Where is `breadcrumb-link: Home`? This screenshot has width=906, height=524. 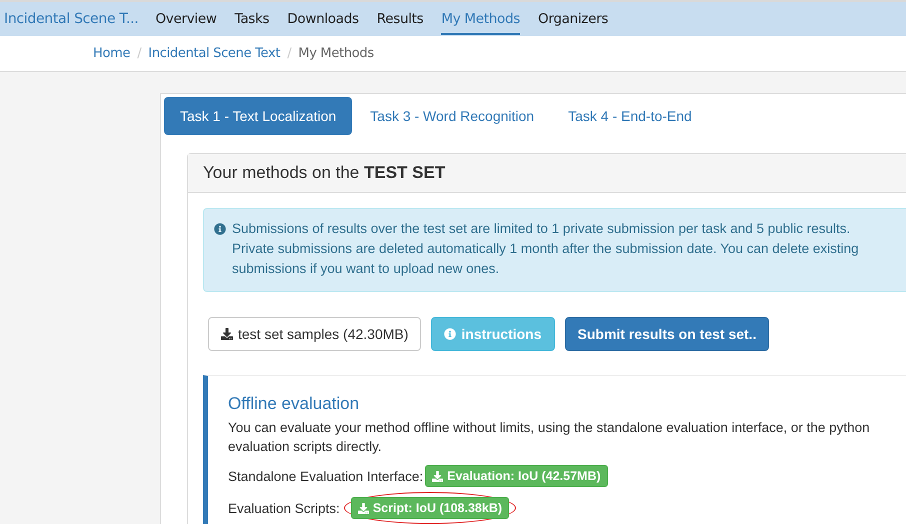
breadcrumb-link: Home is located at coordinates (111, 53).